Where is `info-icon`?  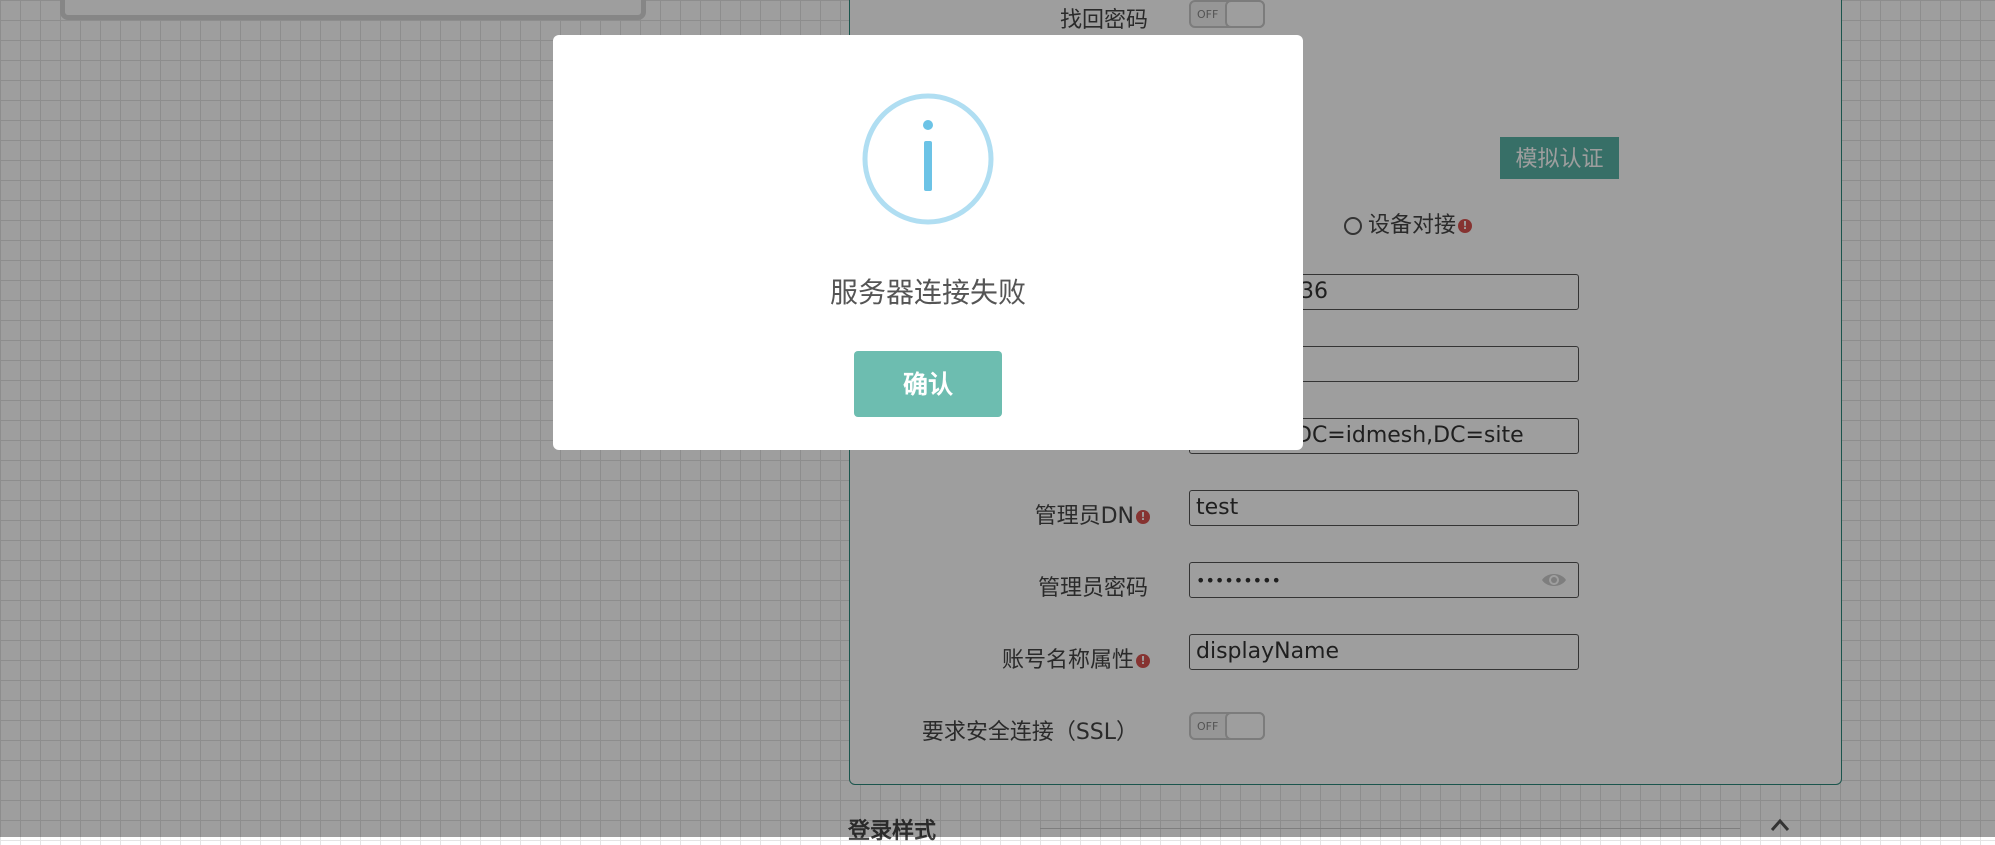 info-icon is located at coordinates (928, 159).